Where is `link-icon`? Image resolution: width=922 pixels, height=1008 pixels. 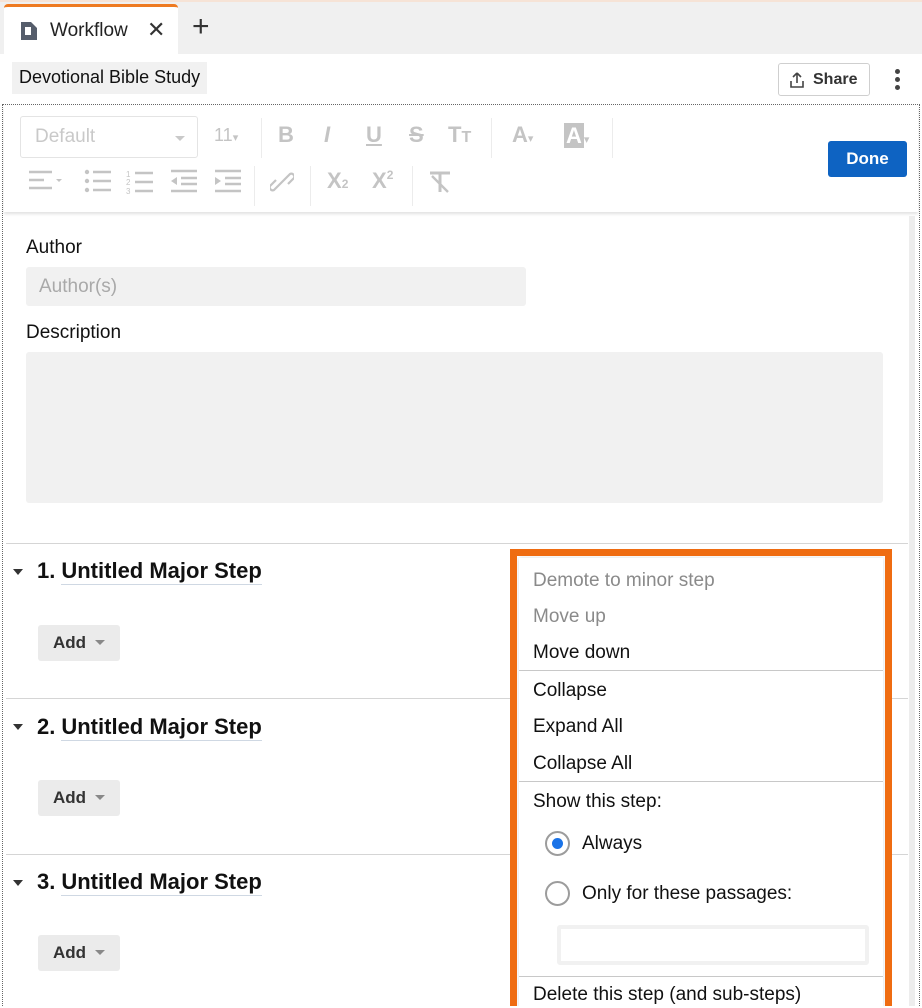
link-icon is located at coordinates (282, 182).